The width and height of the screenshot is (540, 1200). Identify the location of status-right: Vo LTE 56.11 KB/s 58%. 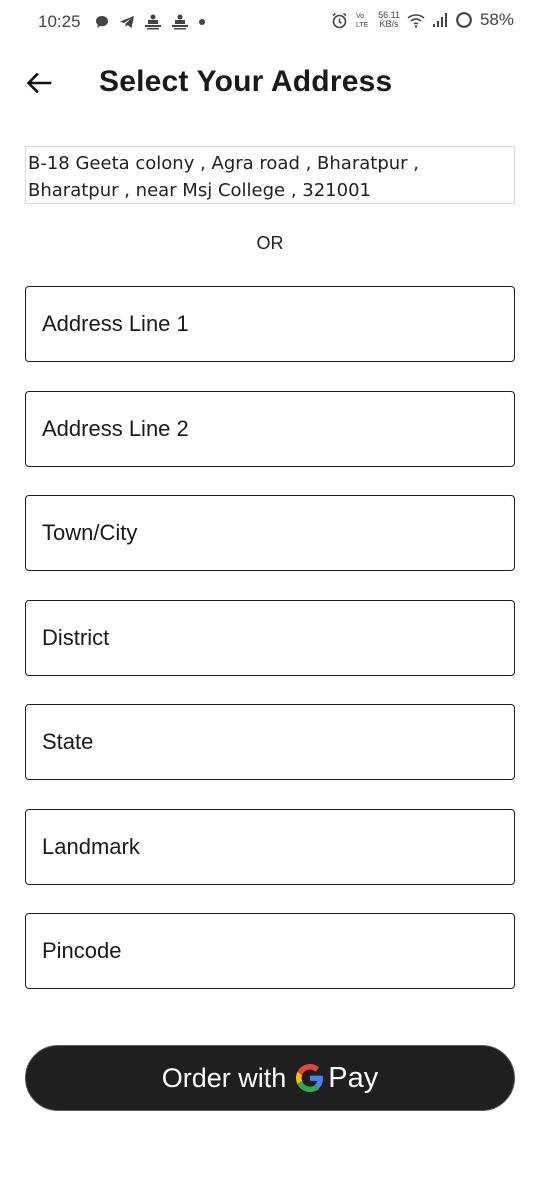
(422, 20).